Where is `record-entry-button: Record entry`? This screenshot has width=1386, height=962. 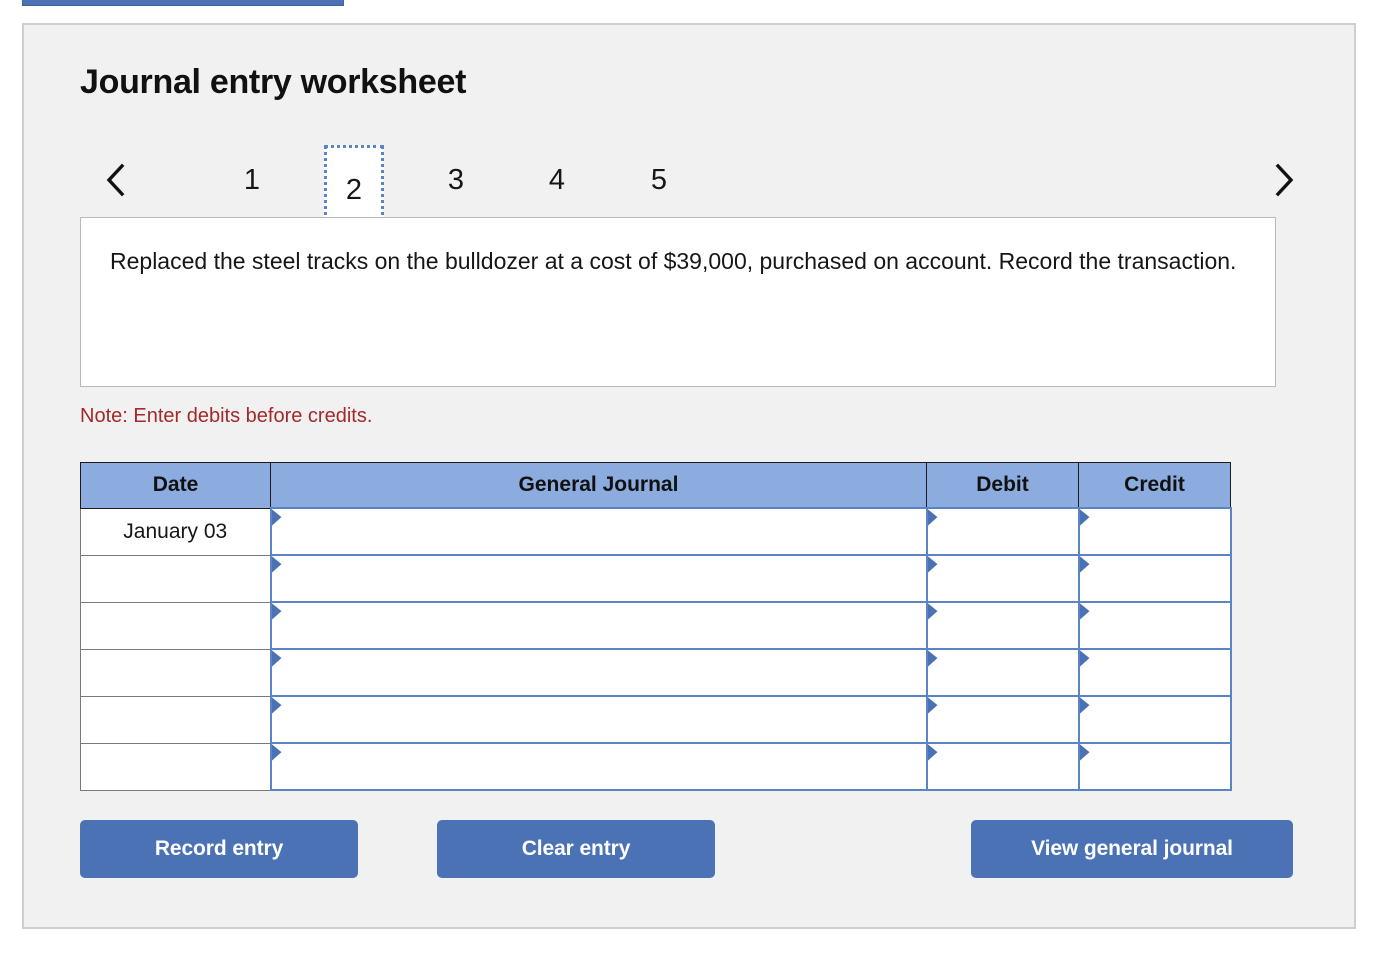 record-entry-button: Record entry is located at coordinates (219, 849).